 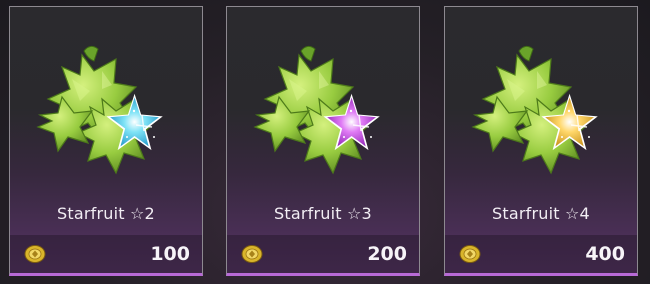 I want to click on price-bar: 100, so click(x=106, y=254).